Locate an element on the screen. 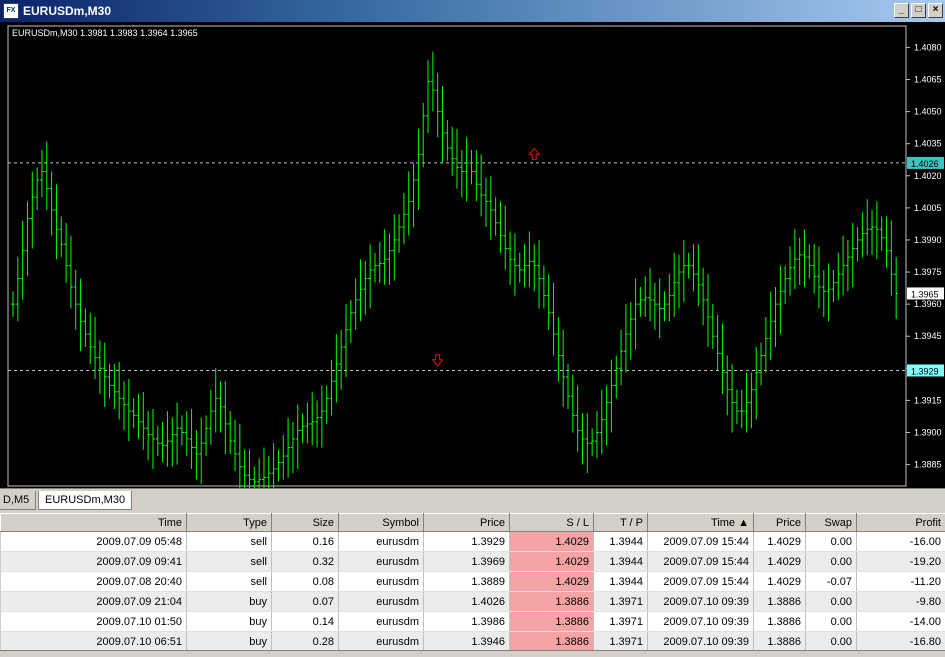 The height and width of the screenshot is (657, 945). column-header: Profit is located at coordinates (900, 522).